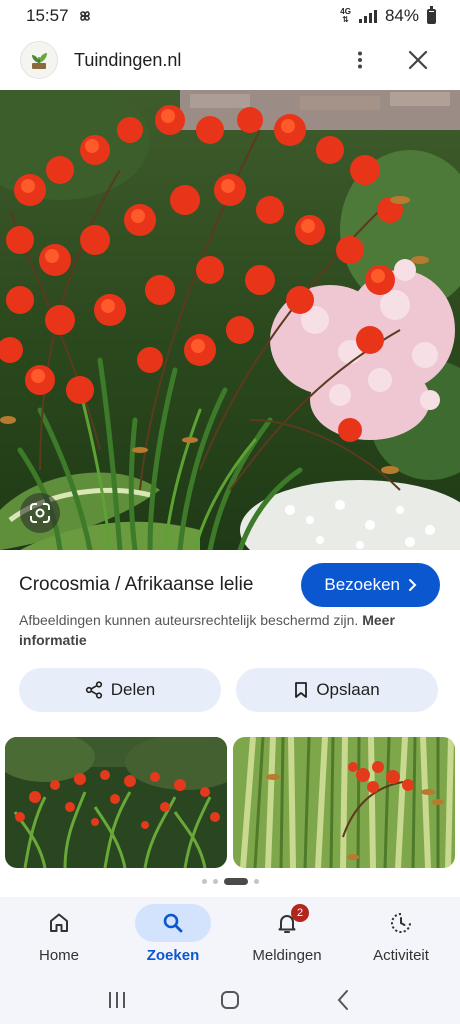 This screenshot has width=460, height=1024. What do you see at coordinates (401, 15) in the screenshot?
I see `battery-percent: 84%` at bounding box center [401, 15].